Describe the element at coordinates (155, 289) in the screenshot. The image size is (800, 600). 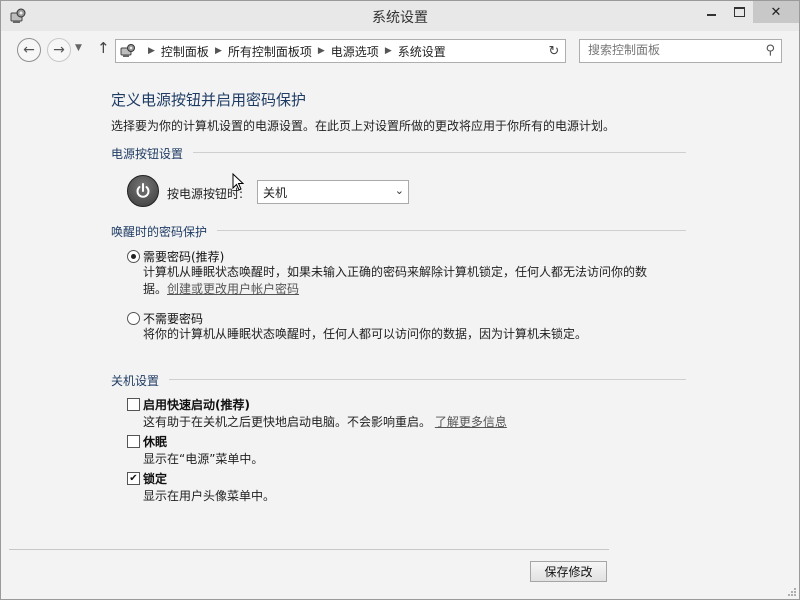
I see `require-password-desc-line2: 据。` at that location.